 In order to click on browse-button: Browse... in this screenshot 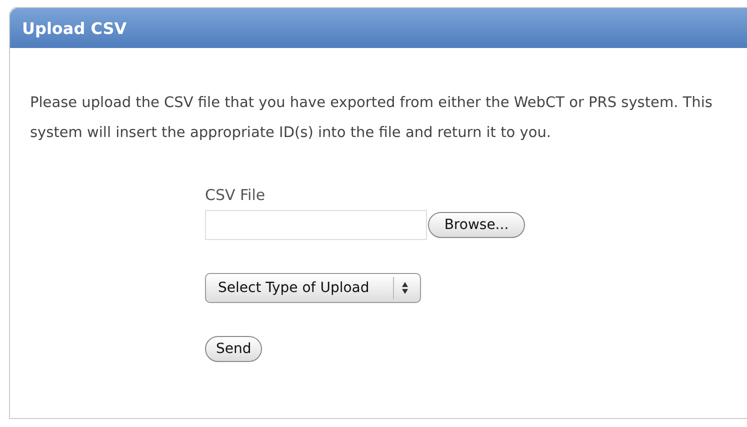, I will do `click(476, 225)`.